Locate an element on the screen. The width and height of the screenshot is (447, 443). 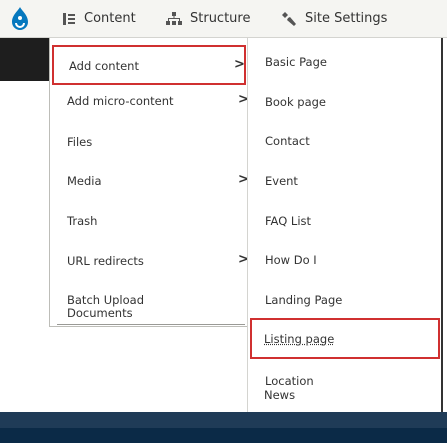
submenu-item-label: Listing page is located at coordinates (299, 339).